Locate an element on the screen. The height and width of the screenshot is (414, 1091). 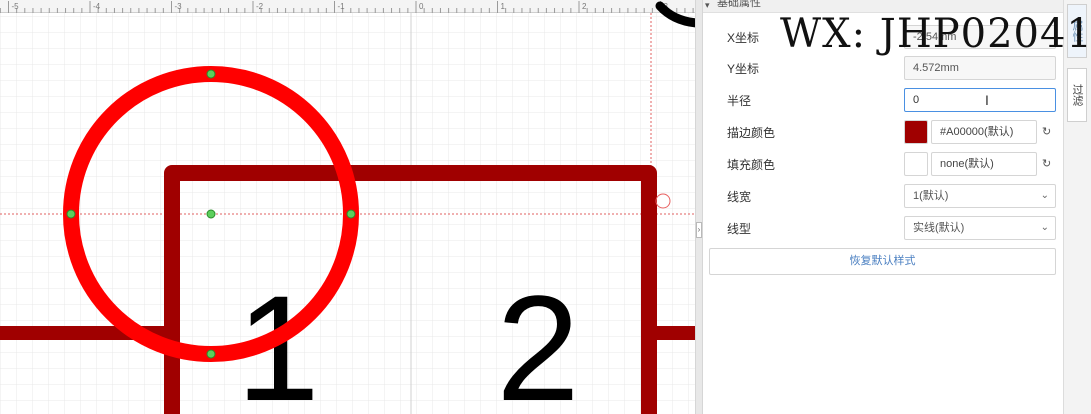
circle-handle-bottom is located at coordinates (211, 354).